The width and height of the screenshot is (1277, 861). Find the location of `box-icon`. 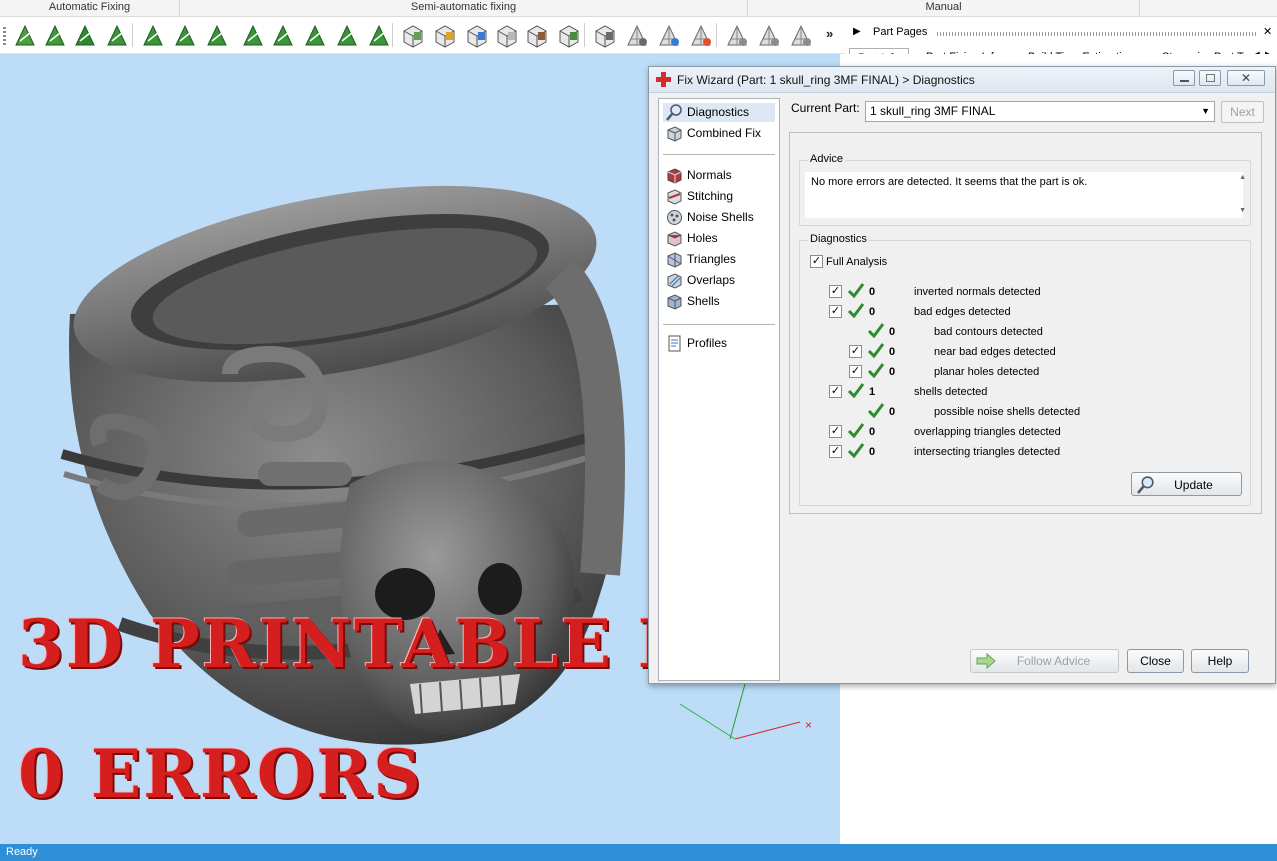

box-icon is located at coordinates (445, 36).